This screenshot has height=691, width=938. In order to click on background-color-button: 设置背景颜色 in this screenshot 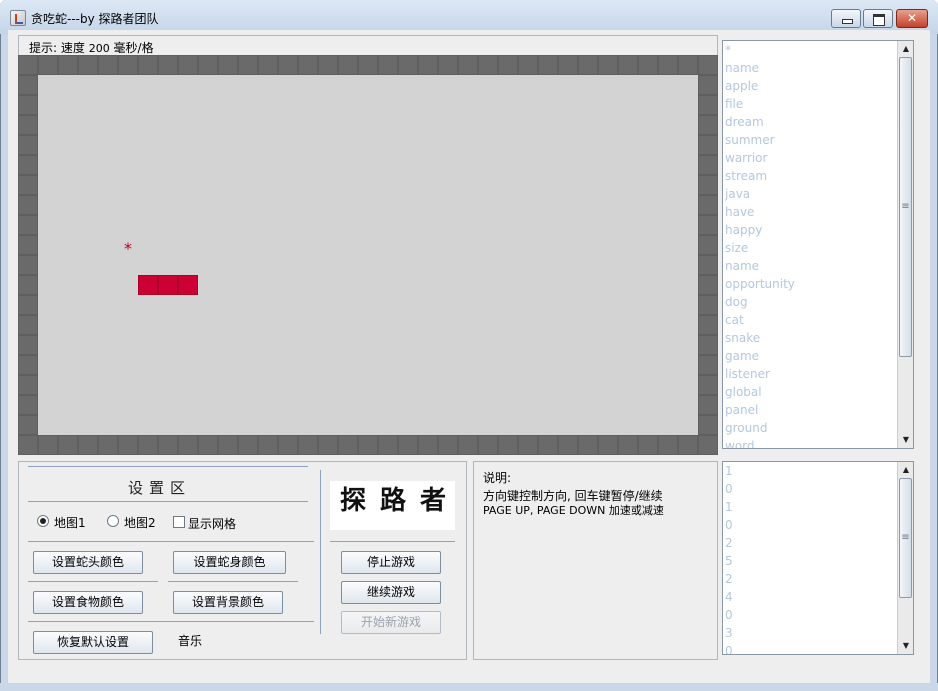, I will do `click(228, 602)`.